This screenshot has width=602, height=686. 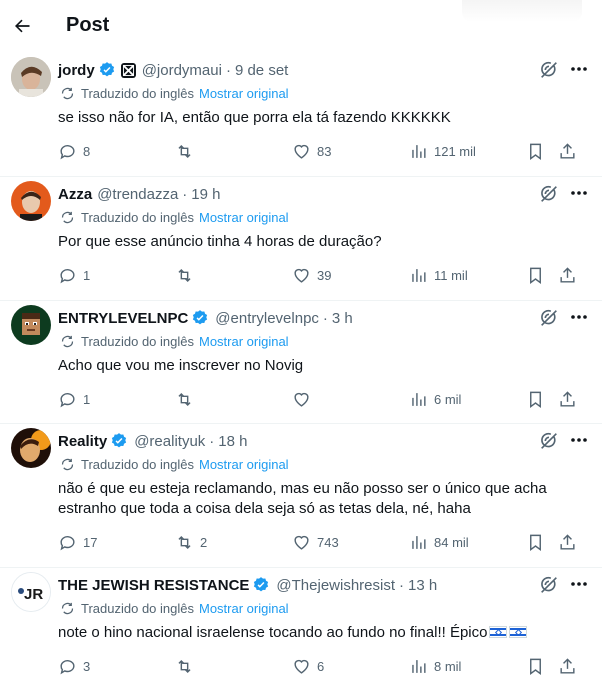 I want to click on display-name: THE JEWISH RESISTANCE, so click(x=153, y=585).